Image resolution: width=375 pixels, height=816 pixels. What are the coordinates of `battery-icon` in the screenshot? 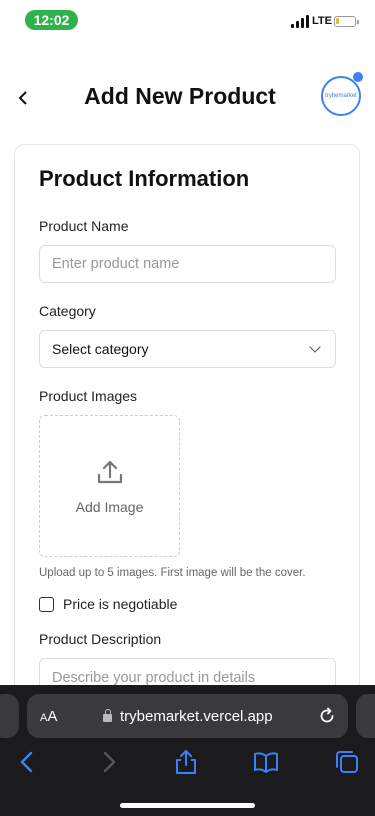 It's located at (346, 21).